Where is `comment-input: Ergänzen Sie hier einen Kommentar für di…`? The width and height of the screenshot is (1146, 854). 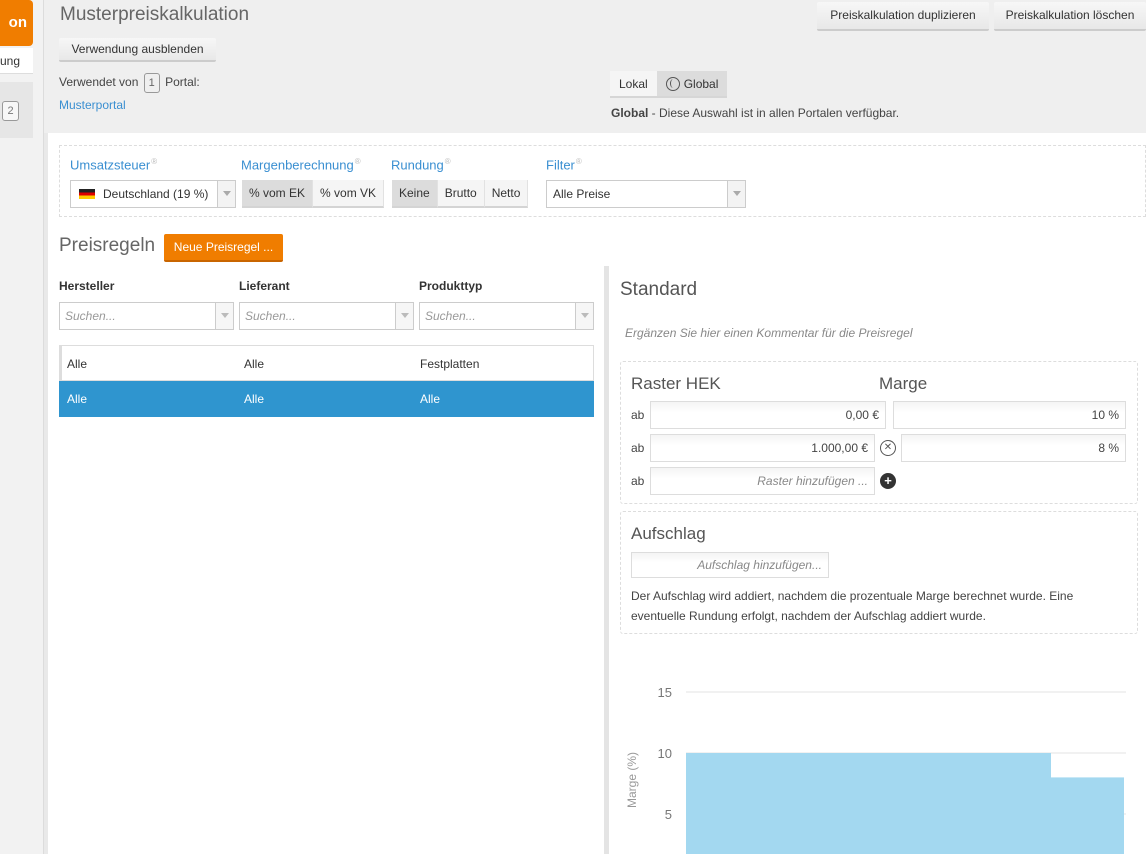 comment-input: Ergänzen Sie hier einen Kommentar für di… is located at coordinates (768, 333).